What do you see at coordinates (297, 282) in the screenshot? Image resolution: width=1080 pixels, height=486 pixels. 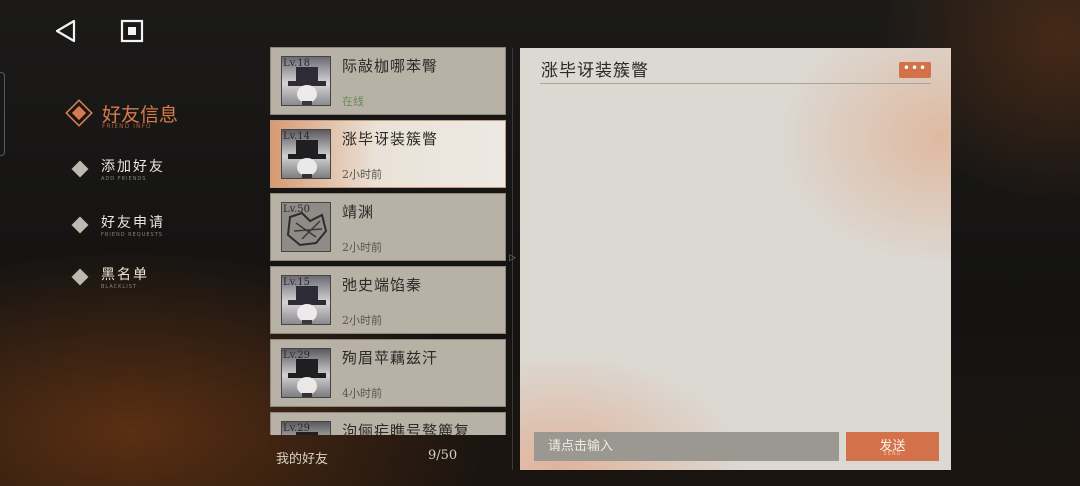 I see `level-badge: Lv.15` at bounding box center [297, 282].